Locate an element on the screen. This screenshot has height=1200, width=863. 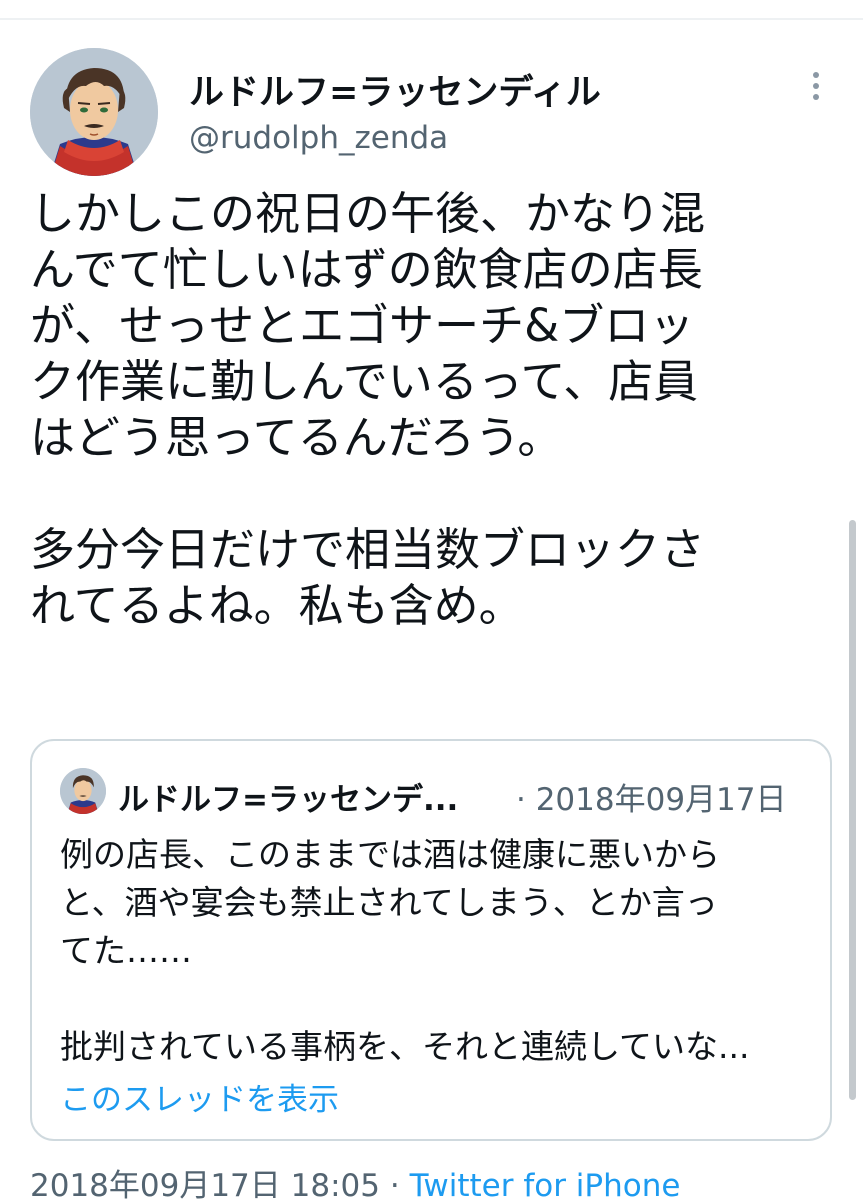
show-thread-link: このスレッドを表示 is located at coordinates (199, 1096).